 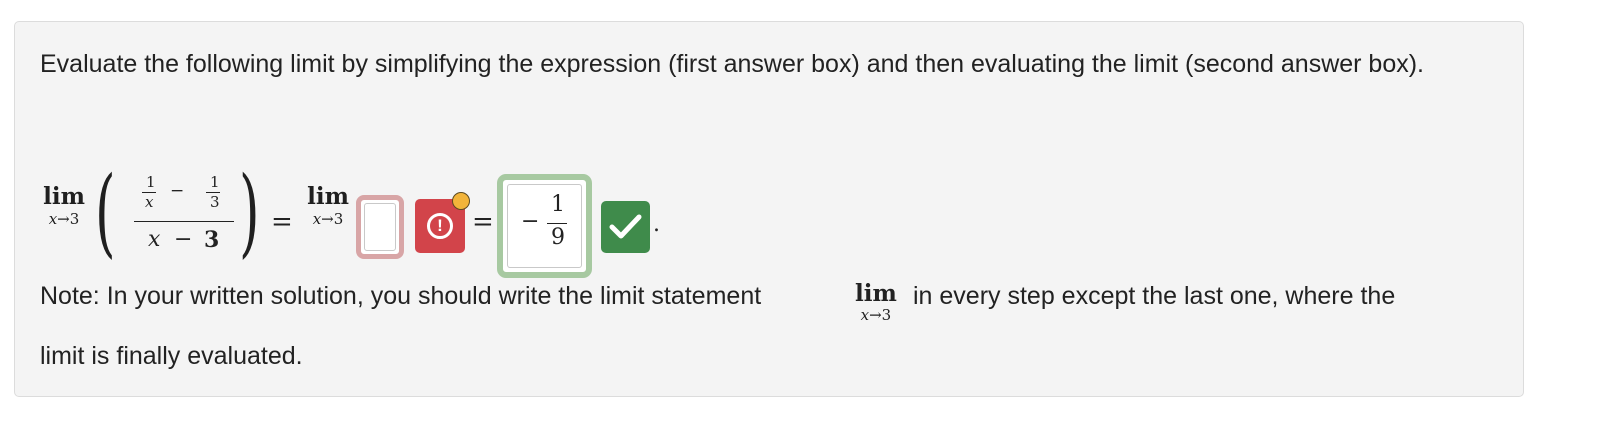 I want to click on right-paren: ), so click(x=249, y=212).